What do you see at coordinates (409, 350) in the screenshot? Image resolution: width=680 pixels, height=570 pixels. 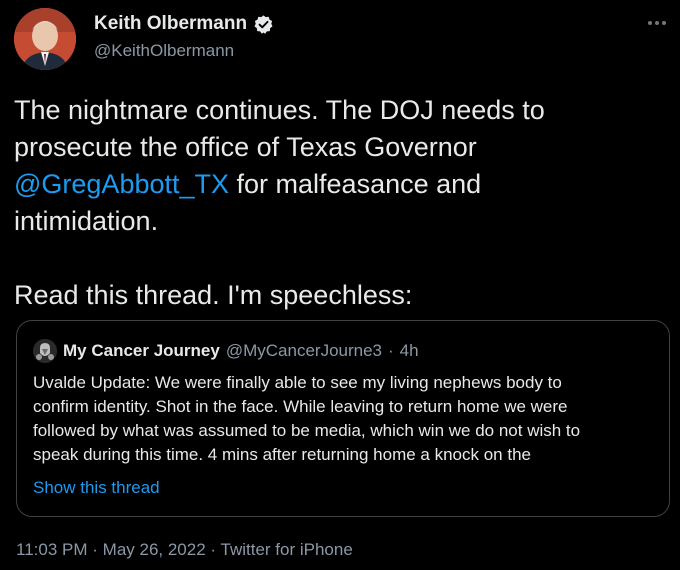 I see `quoted-tweet-time: 4h` at bounding box center [409, 350].